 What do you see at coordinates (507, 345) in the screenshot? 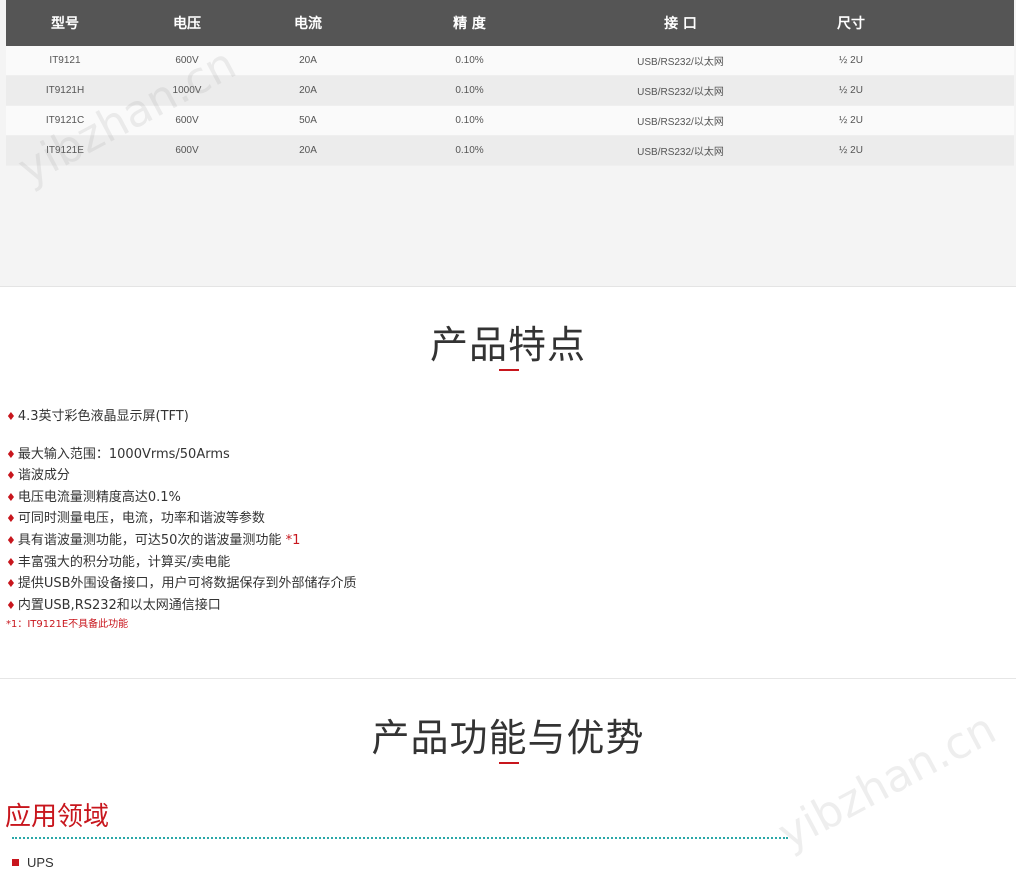
I see `features-section-title: 产品特点` at bounding box center [507, 345].